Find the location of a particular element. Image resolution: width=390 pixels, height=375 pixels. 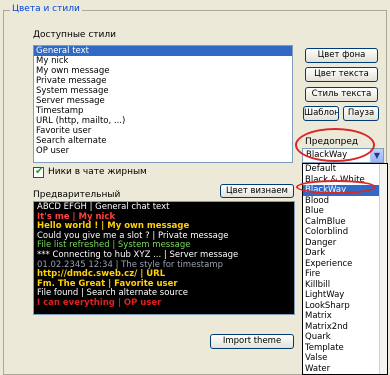

preset-option: Water is located at coordinates (345, 369).